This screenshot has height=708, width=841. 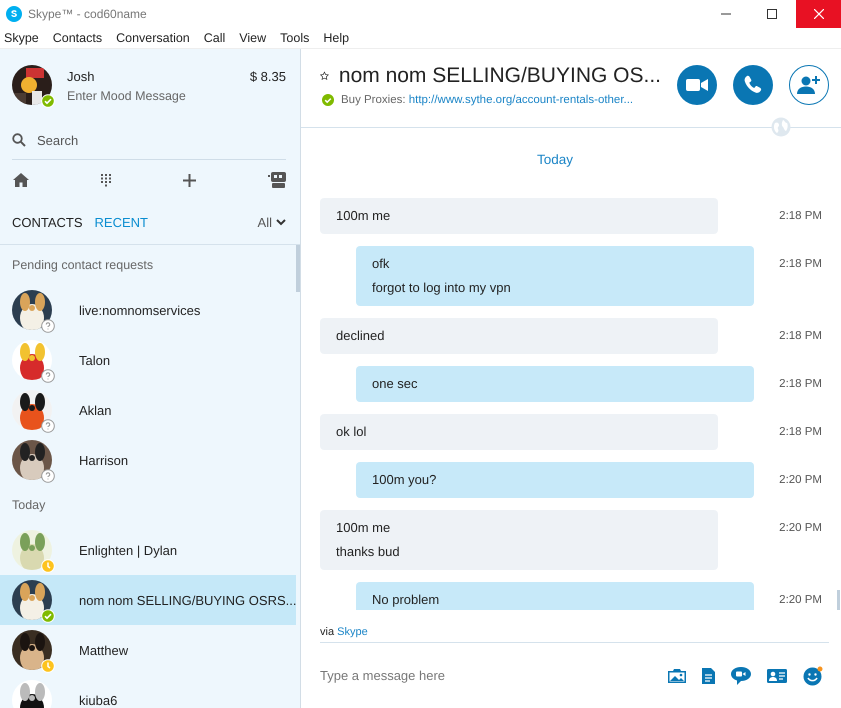 What do you see at coordinates (555, 384) in the screenshot?
I see `sent-message: one sec` at bounding box center [555, 384].